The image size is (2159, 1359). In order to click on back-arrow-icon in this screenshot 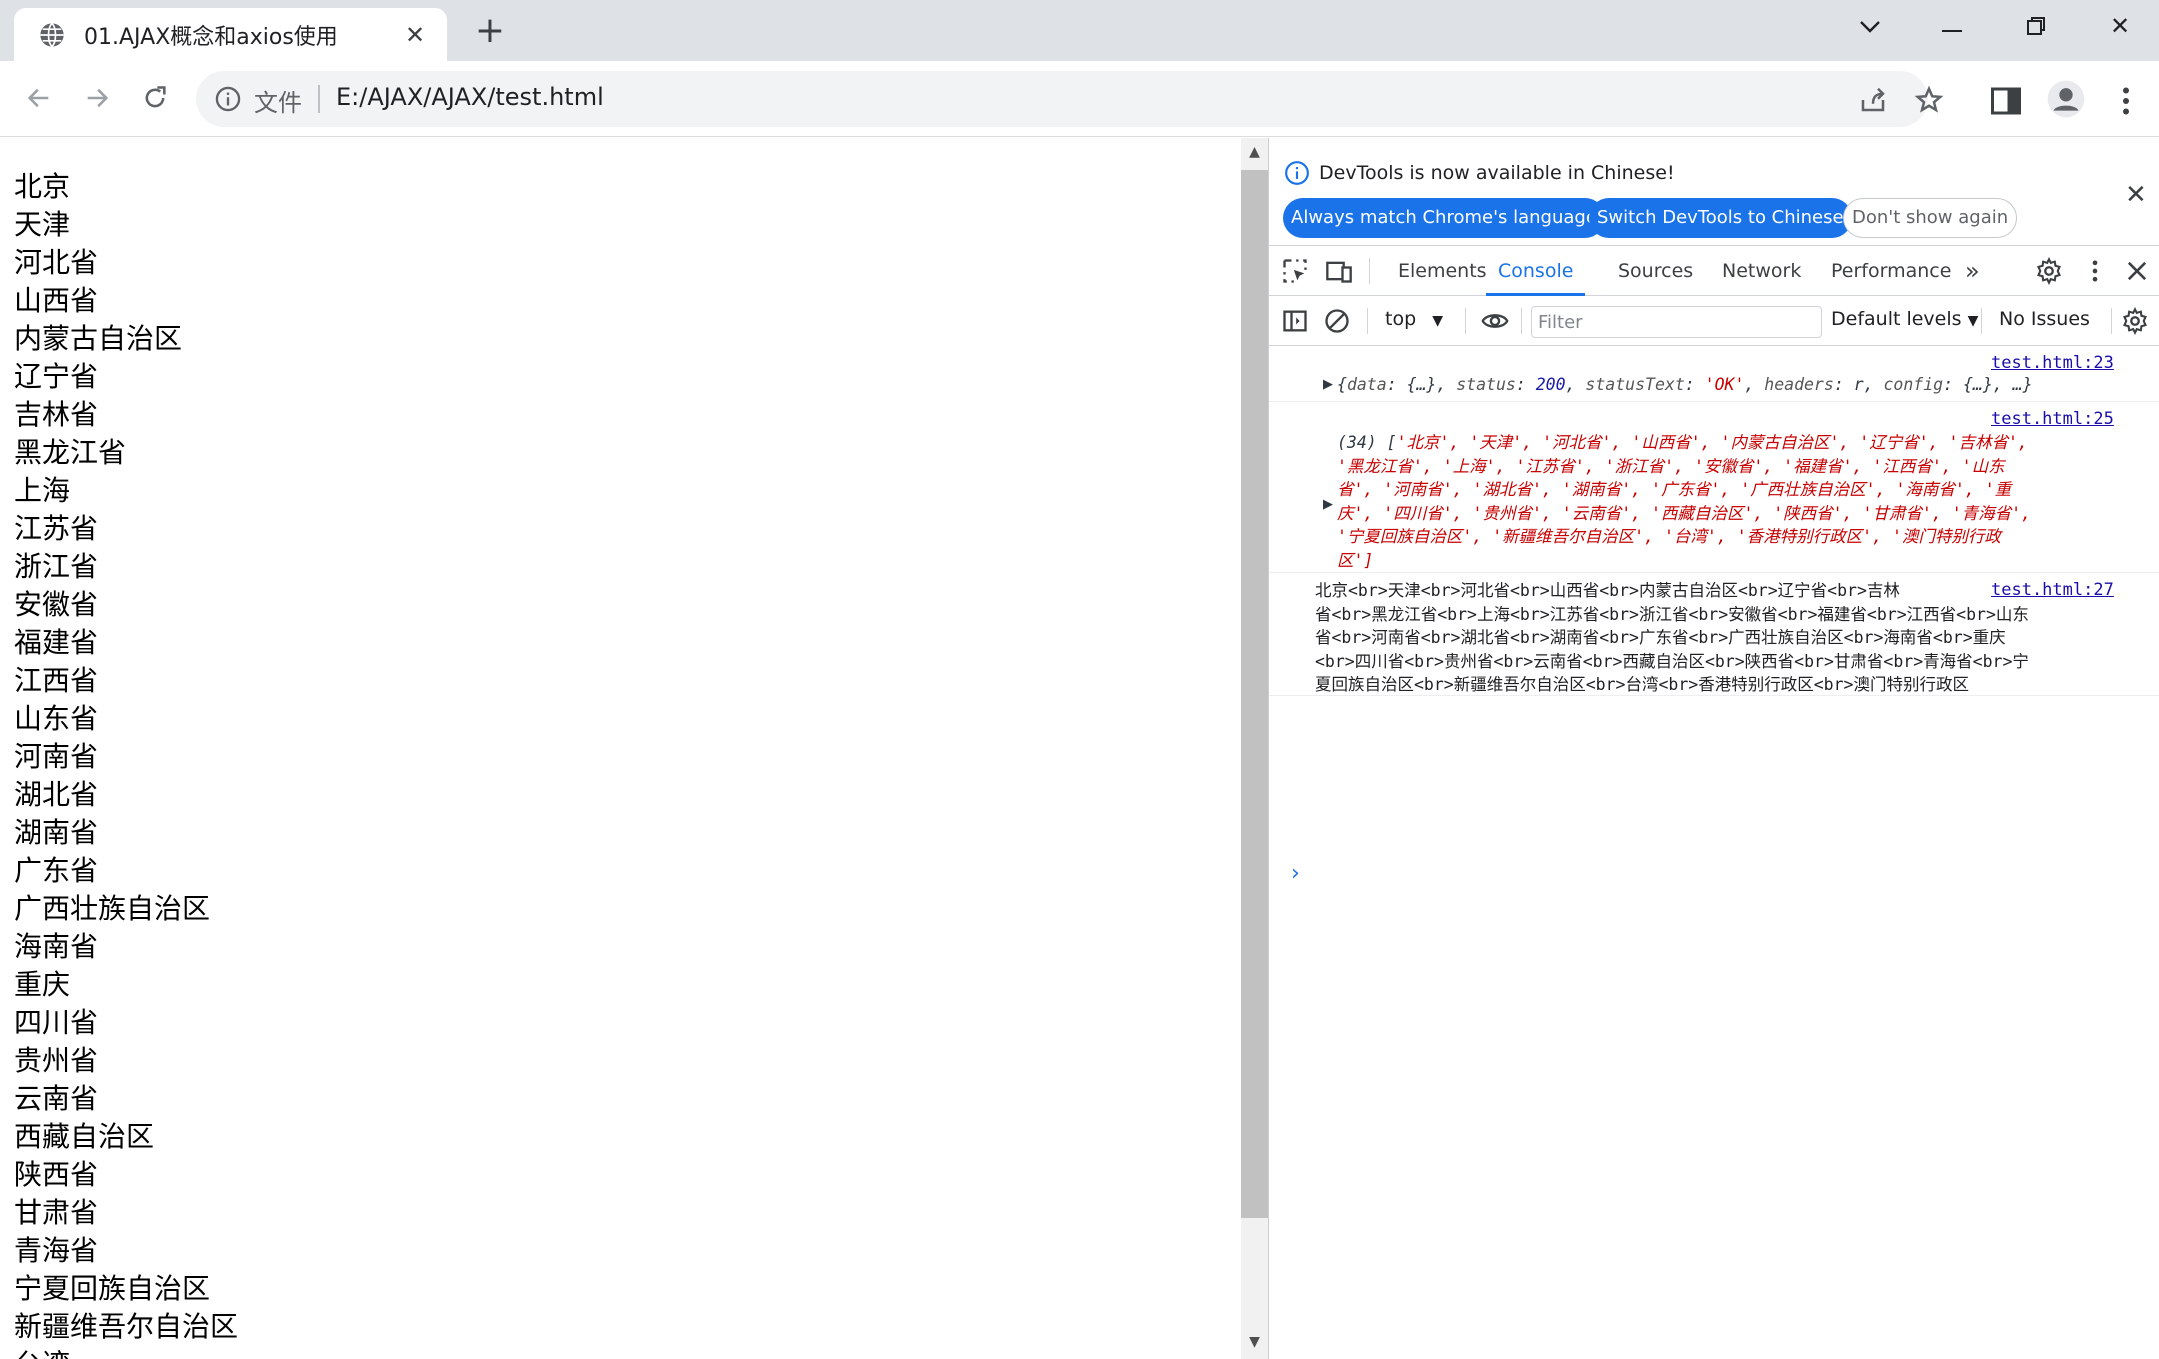, I will do `click(39, 98)`.